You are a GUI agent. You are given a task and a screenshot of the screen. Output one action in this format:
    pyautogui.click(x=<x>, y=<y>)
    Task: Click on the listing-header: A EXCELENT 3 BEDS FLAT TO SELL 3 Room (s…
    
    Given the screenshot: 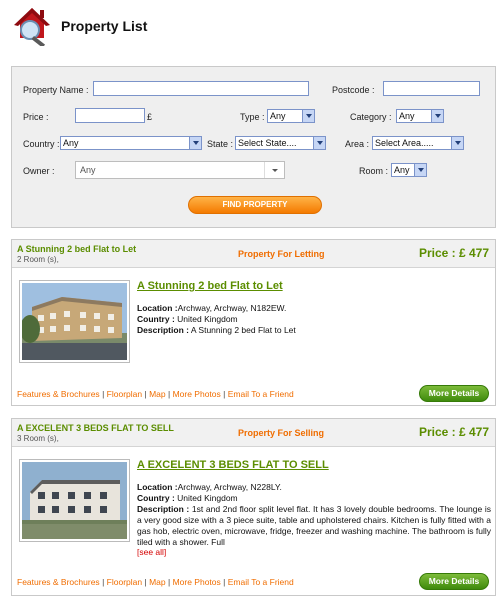 What is the action you would take?
    pyautogui.click(x=253, y=433)
    